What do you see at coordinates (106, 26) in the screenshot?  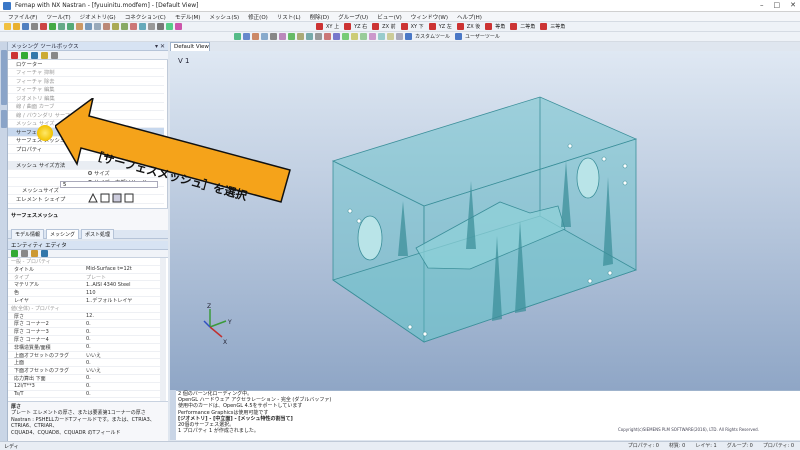 I see `element-icon` at bounding box center [106, 26].